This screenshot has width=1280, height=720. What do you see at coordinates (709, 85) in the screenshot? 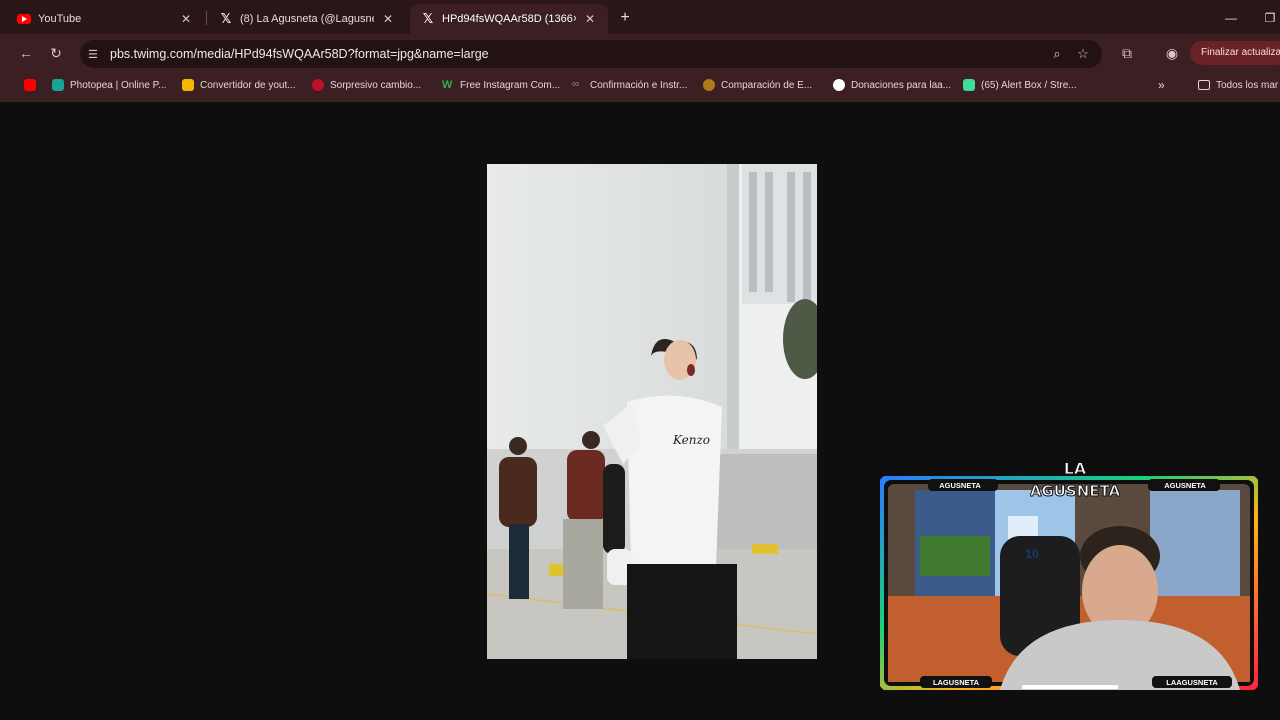
I see `globe-icon` at bounding box center [709, 85].